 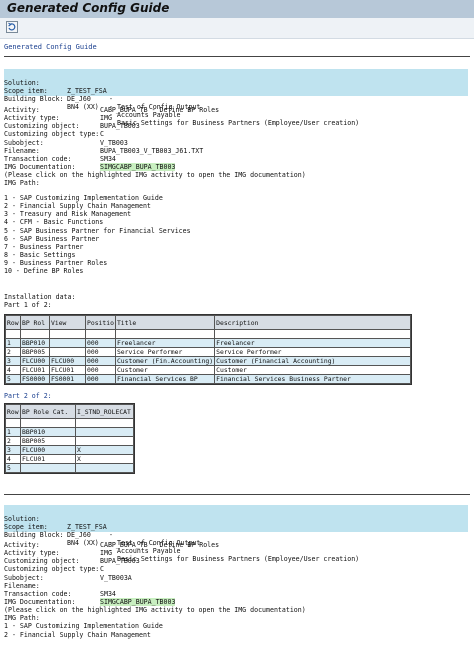 I want to click on installation-label: Installation data:, so click(x=40, y=297).